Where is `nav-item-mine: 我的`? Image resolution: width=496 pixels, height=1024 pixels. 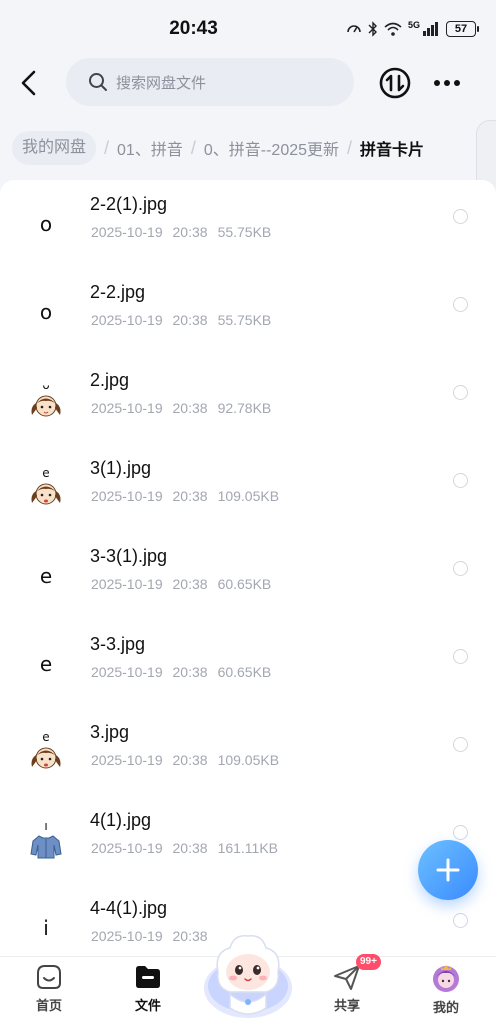 nav-item-mine: 我的 is located at coordinates (446, 990).